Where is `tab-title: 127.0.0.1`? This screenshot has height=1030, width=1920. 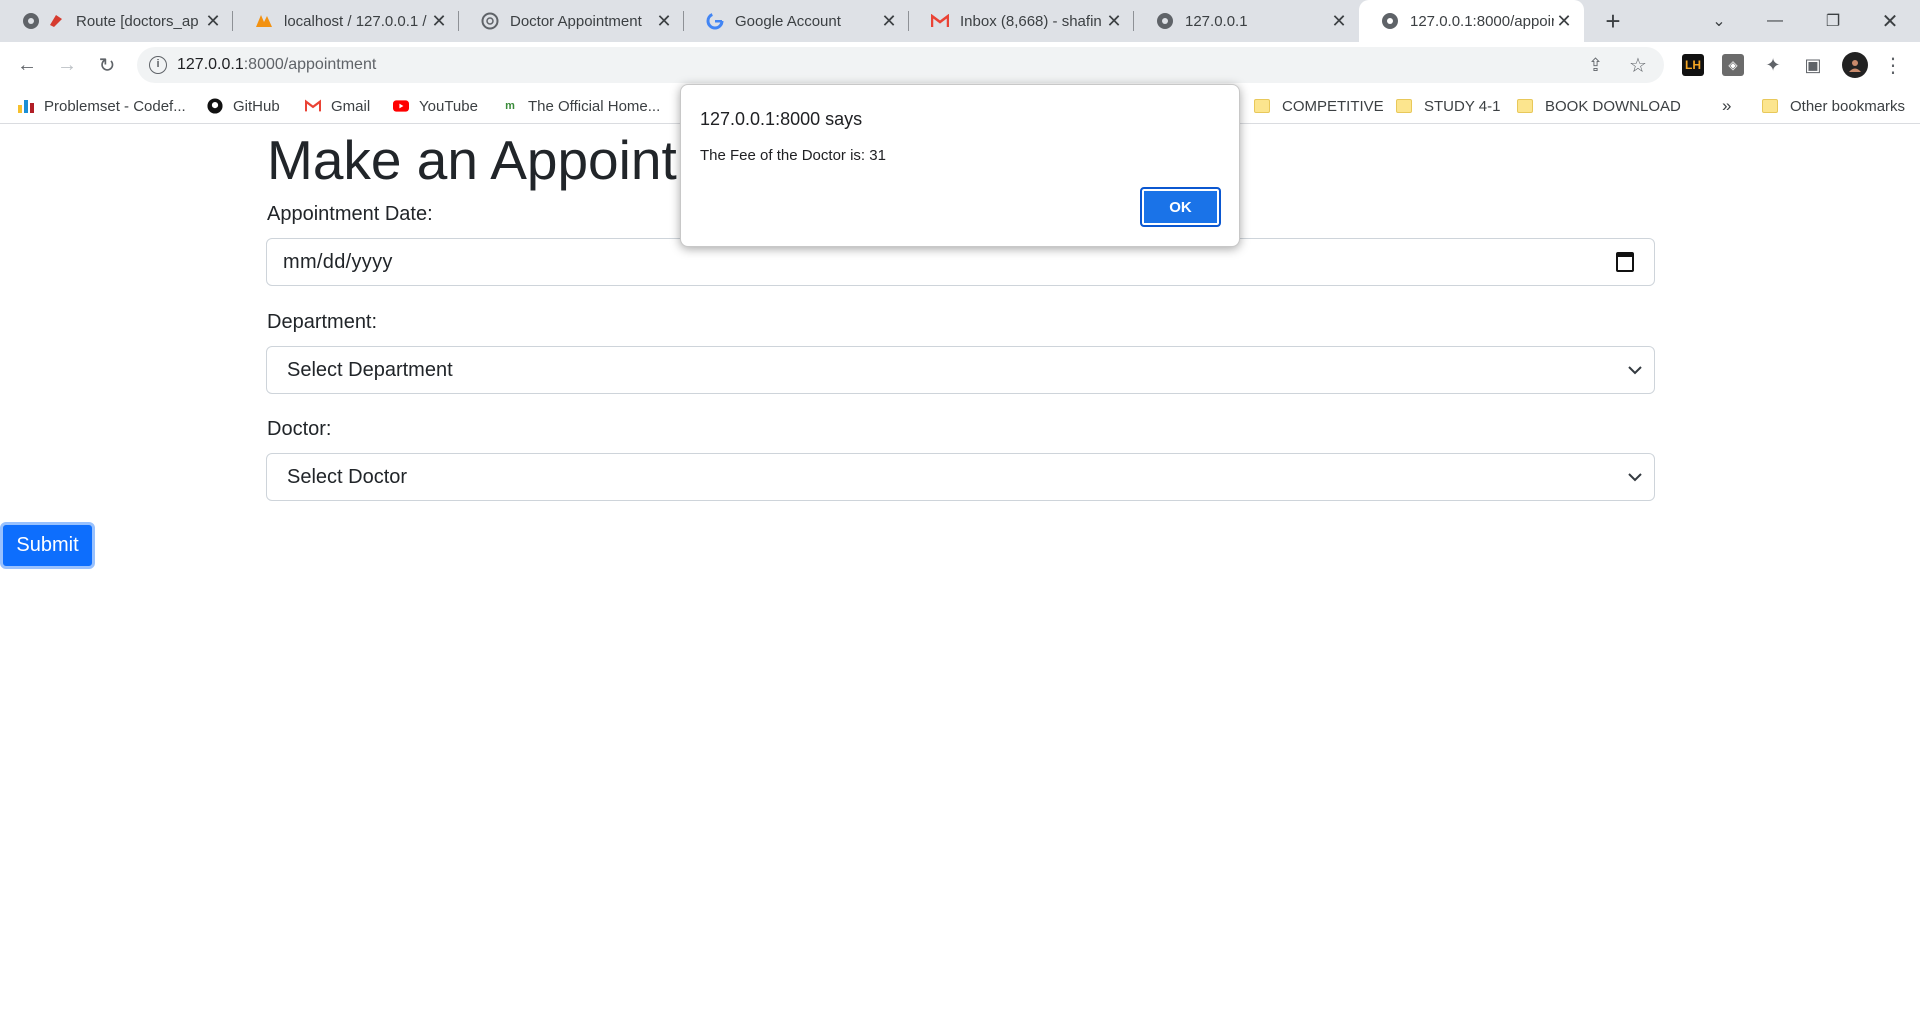 tab-title: 127.0.0.1 is located at coordinates (1216, 21).